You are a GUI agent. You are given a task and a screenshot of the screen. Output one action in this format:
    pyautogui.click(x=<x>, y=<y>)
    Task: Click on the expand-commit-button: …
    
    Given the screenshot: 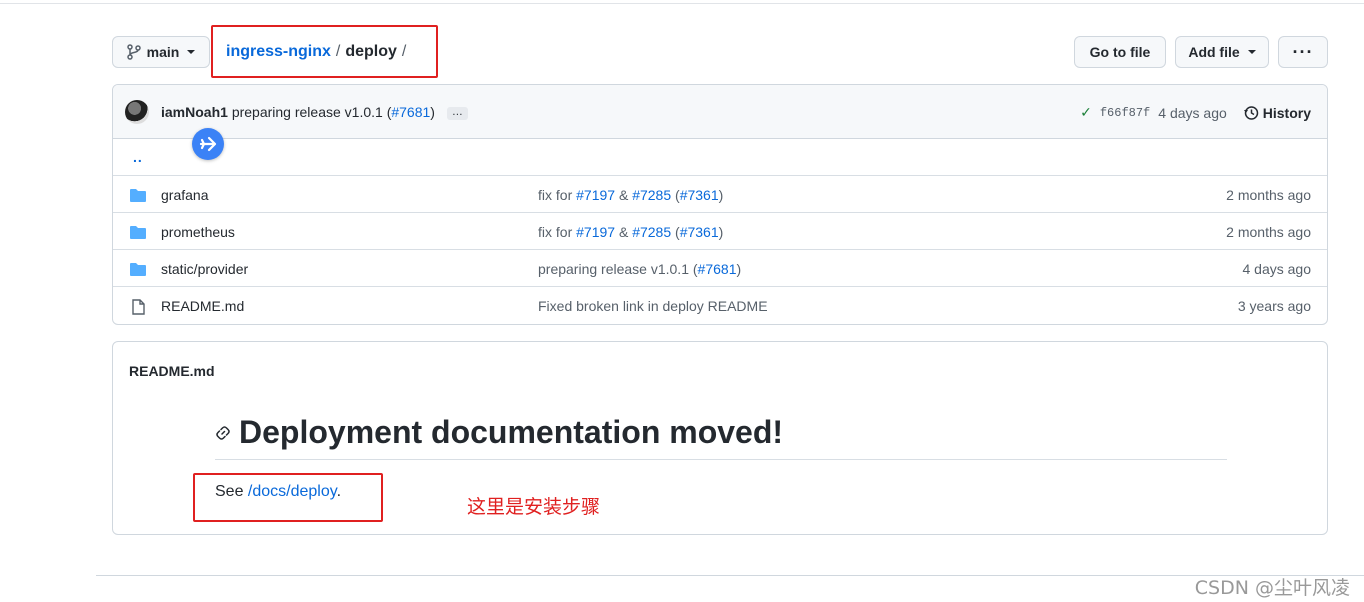 What is the action you would take?
    pyautogui.click(x=457, y=113)
    